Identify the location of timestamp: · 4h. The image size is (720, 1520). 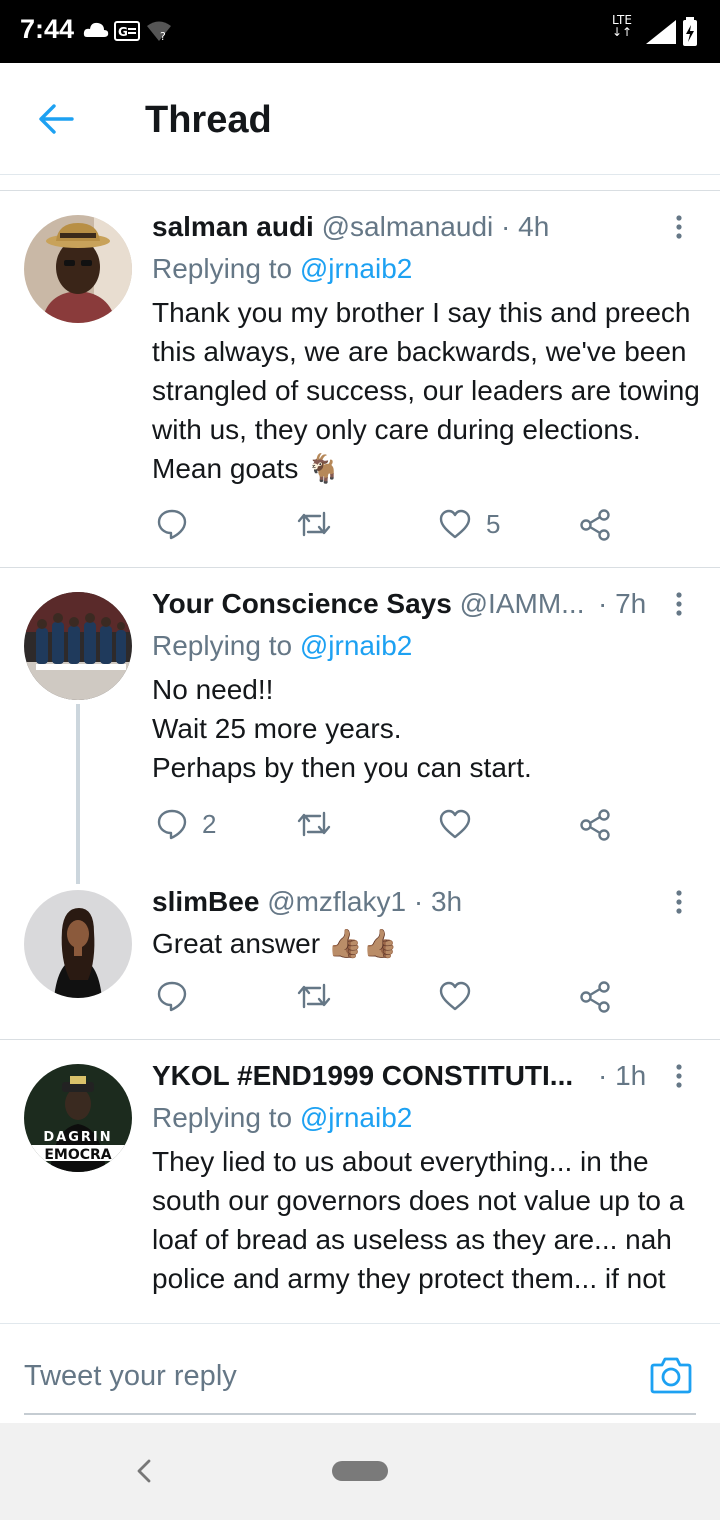
(525, 226).